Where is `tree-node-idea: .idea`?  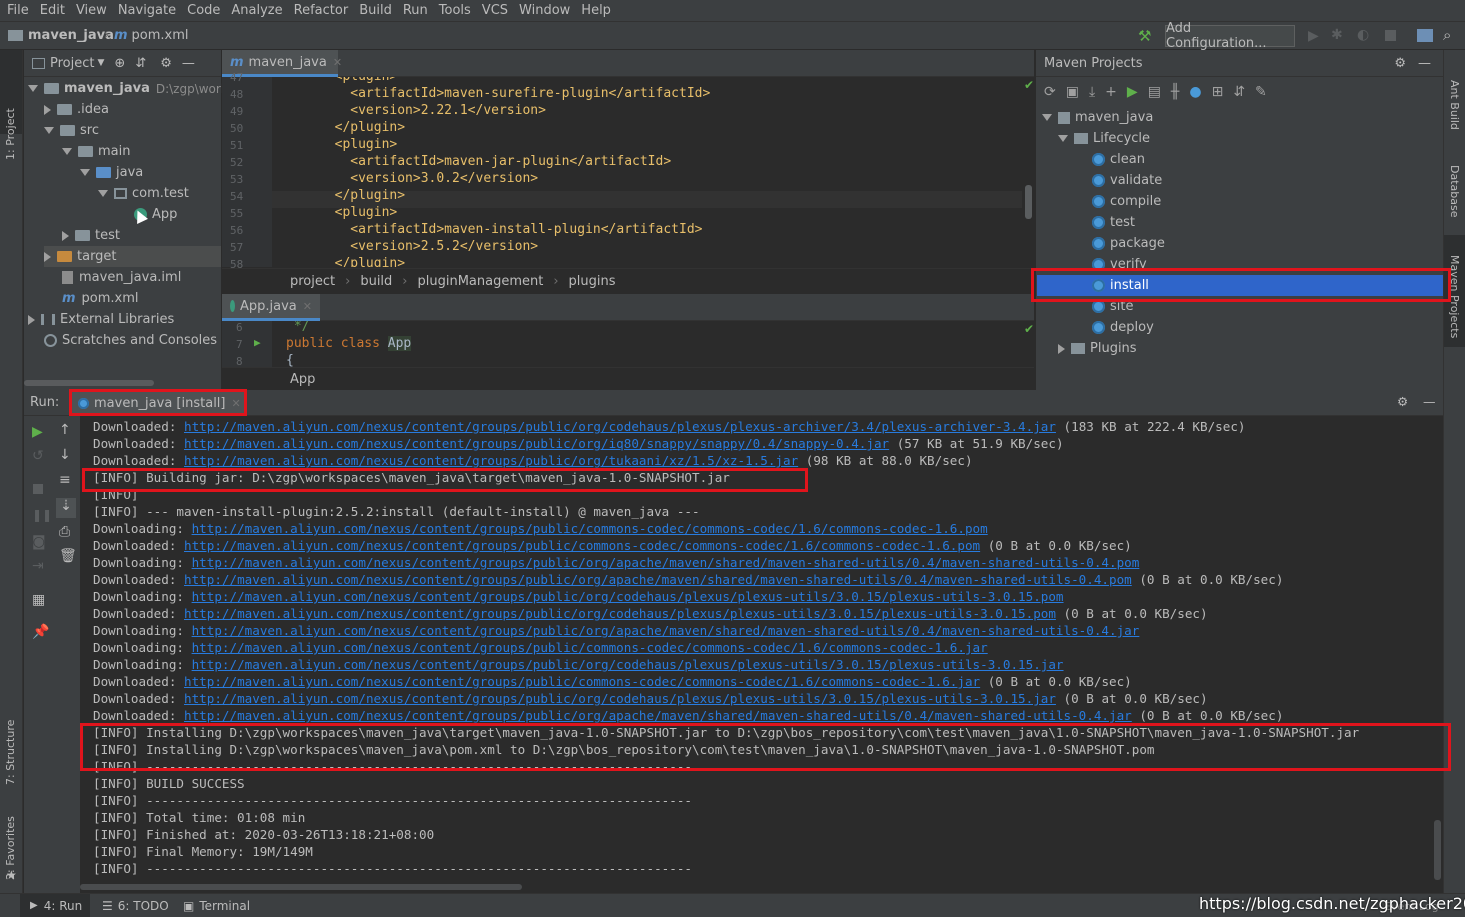
tree-node-idea: .idea is located at coordinates (76, 109).